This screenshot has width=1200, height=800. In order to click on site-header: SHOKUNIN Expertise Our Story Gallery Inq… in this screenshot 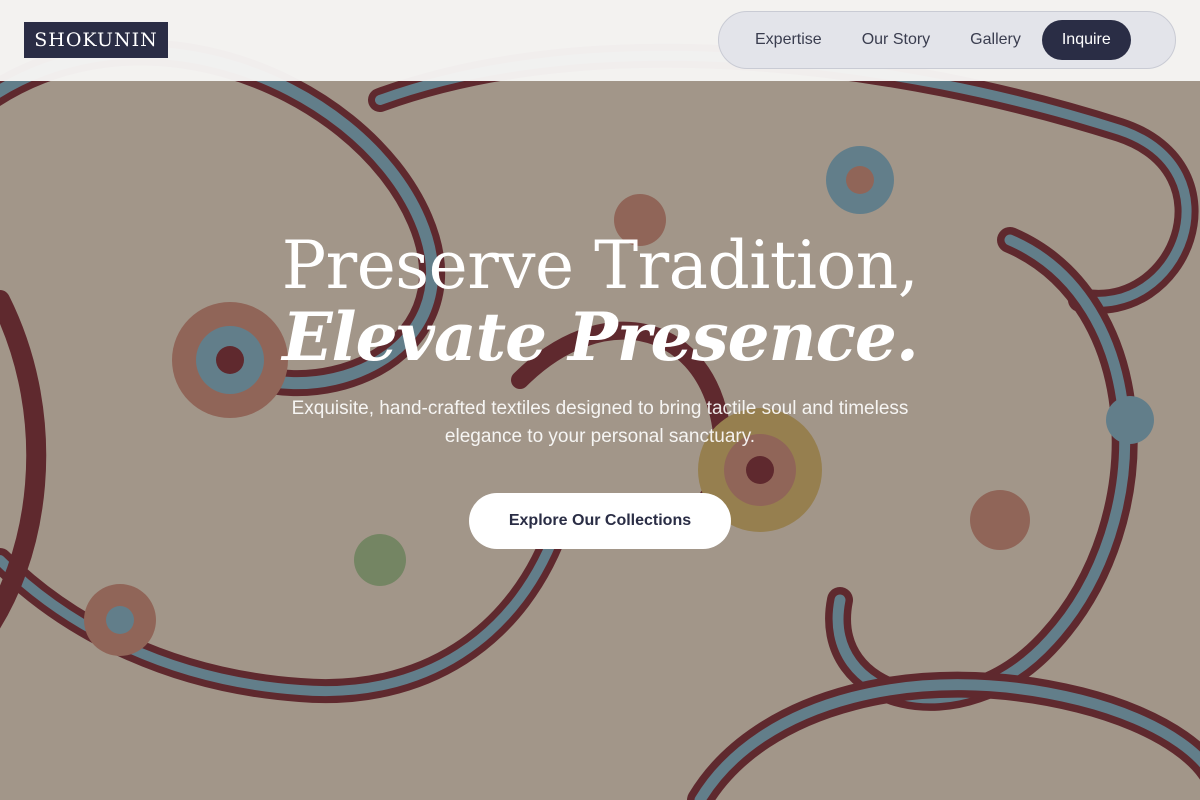, I will do `click(600, 40)`.